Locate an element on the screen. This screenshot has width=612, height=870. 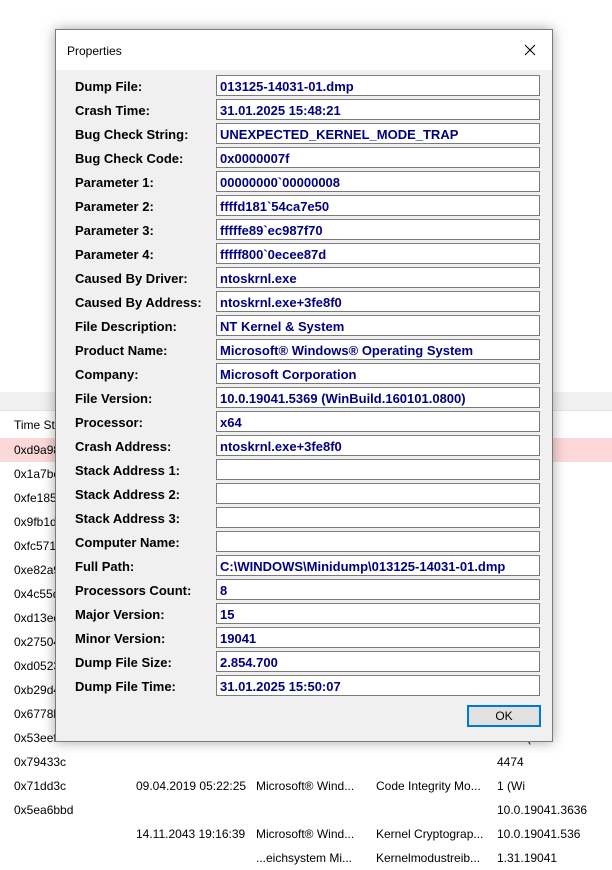
field-label: File Version: is located at coordinates (114, 398).